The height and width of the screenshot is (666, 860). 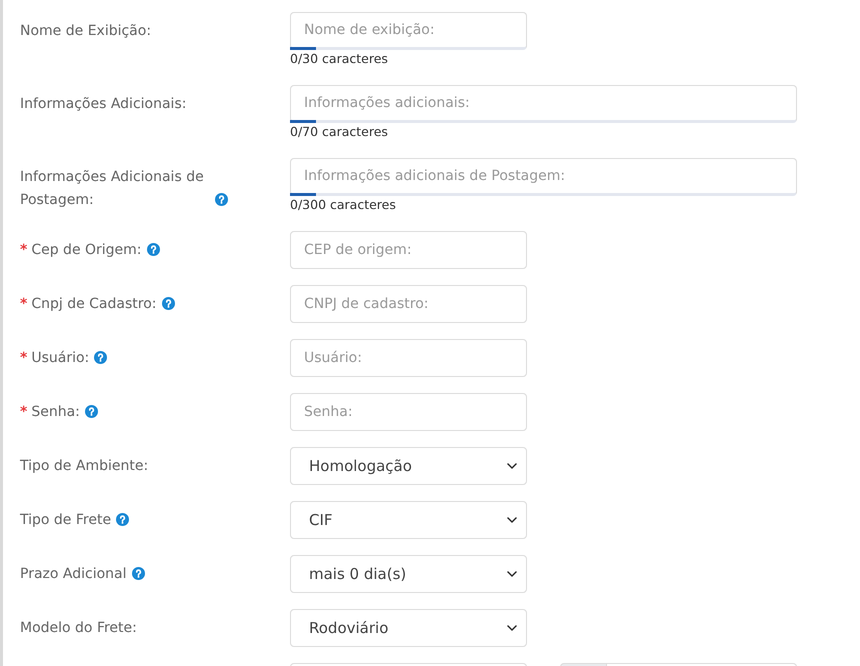 What do you see at coordinates (408, 250) in the screenshot?
I see `input-field: CEP de origem:` at bounding box center [408, 250].